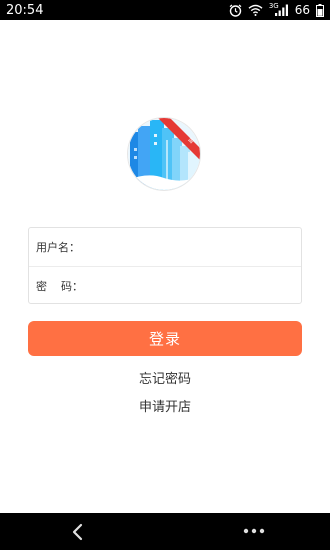  Describe the element at coordinates (165, 377) in the screenshot. I see `forgot-password-link: 忘记密码` at that location.